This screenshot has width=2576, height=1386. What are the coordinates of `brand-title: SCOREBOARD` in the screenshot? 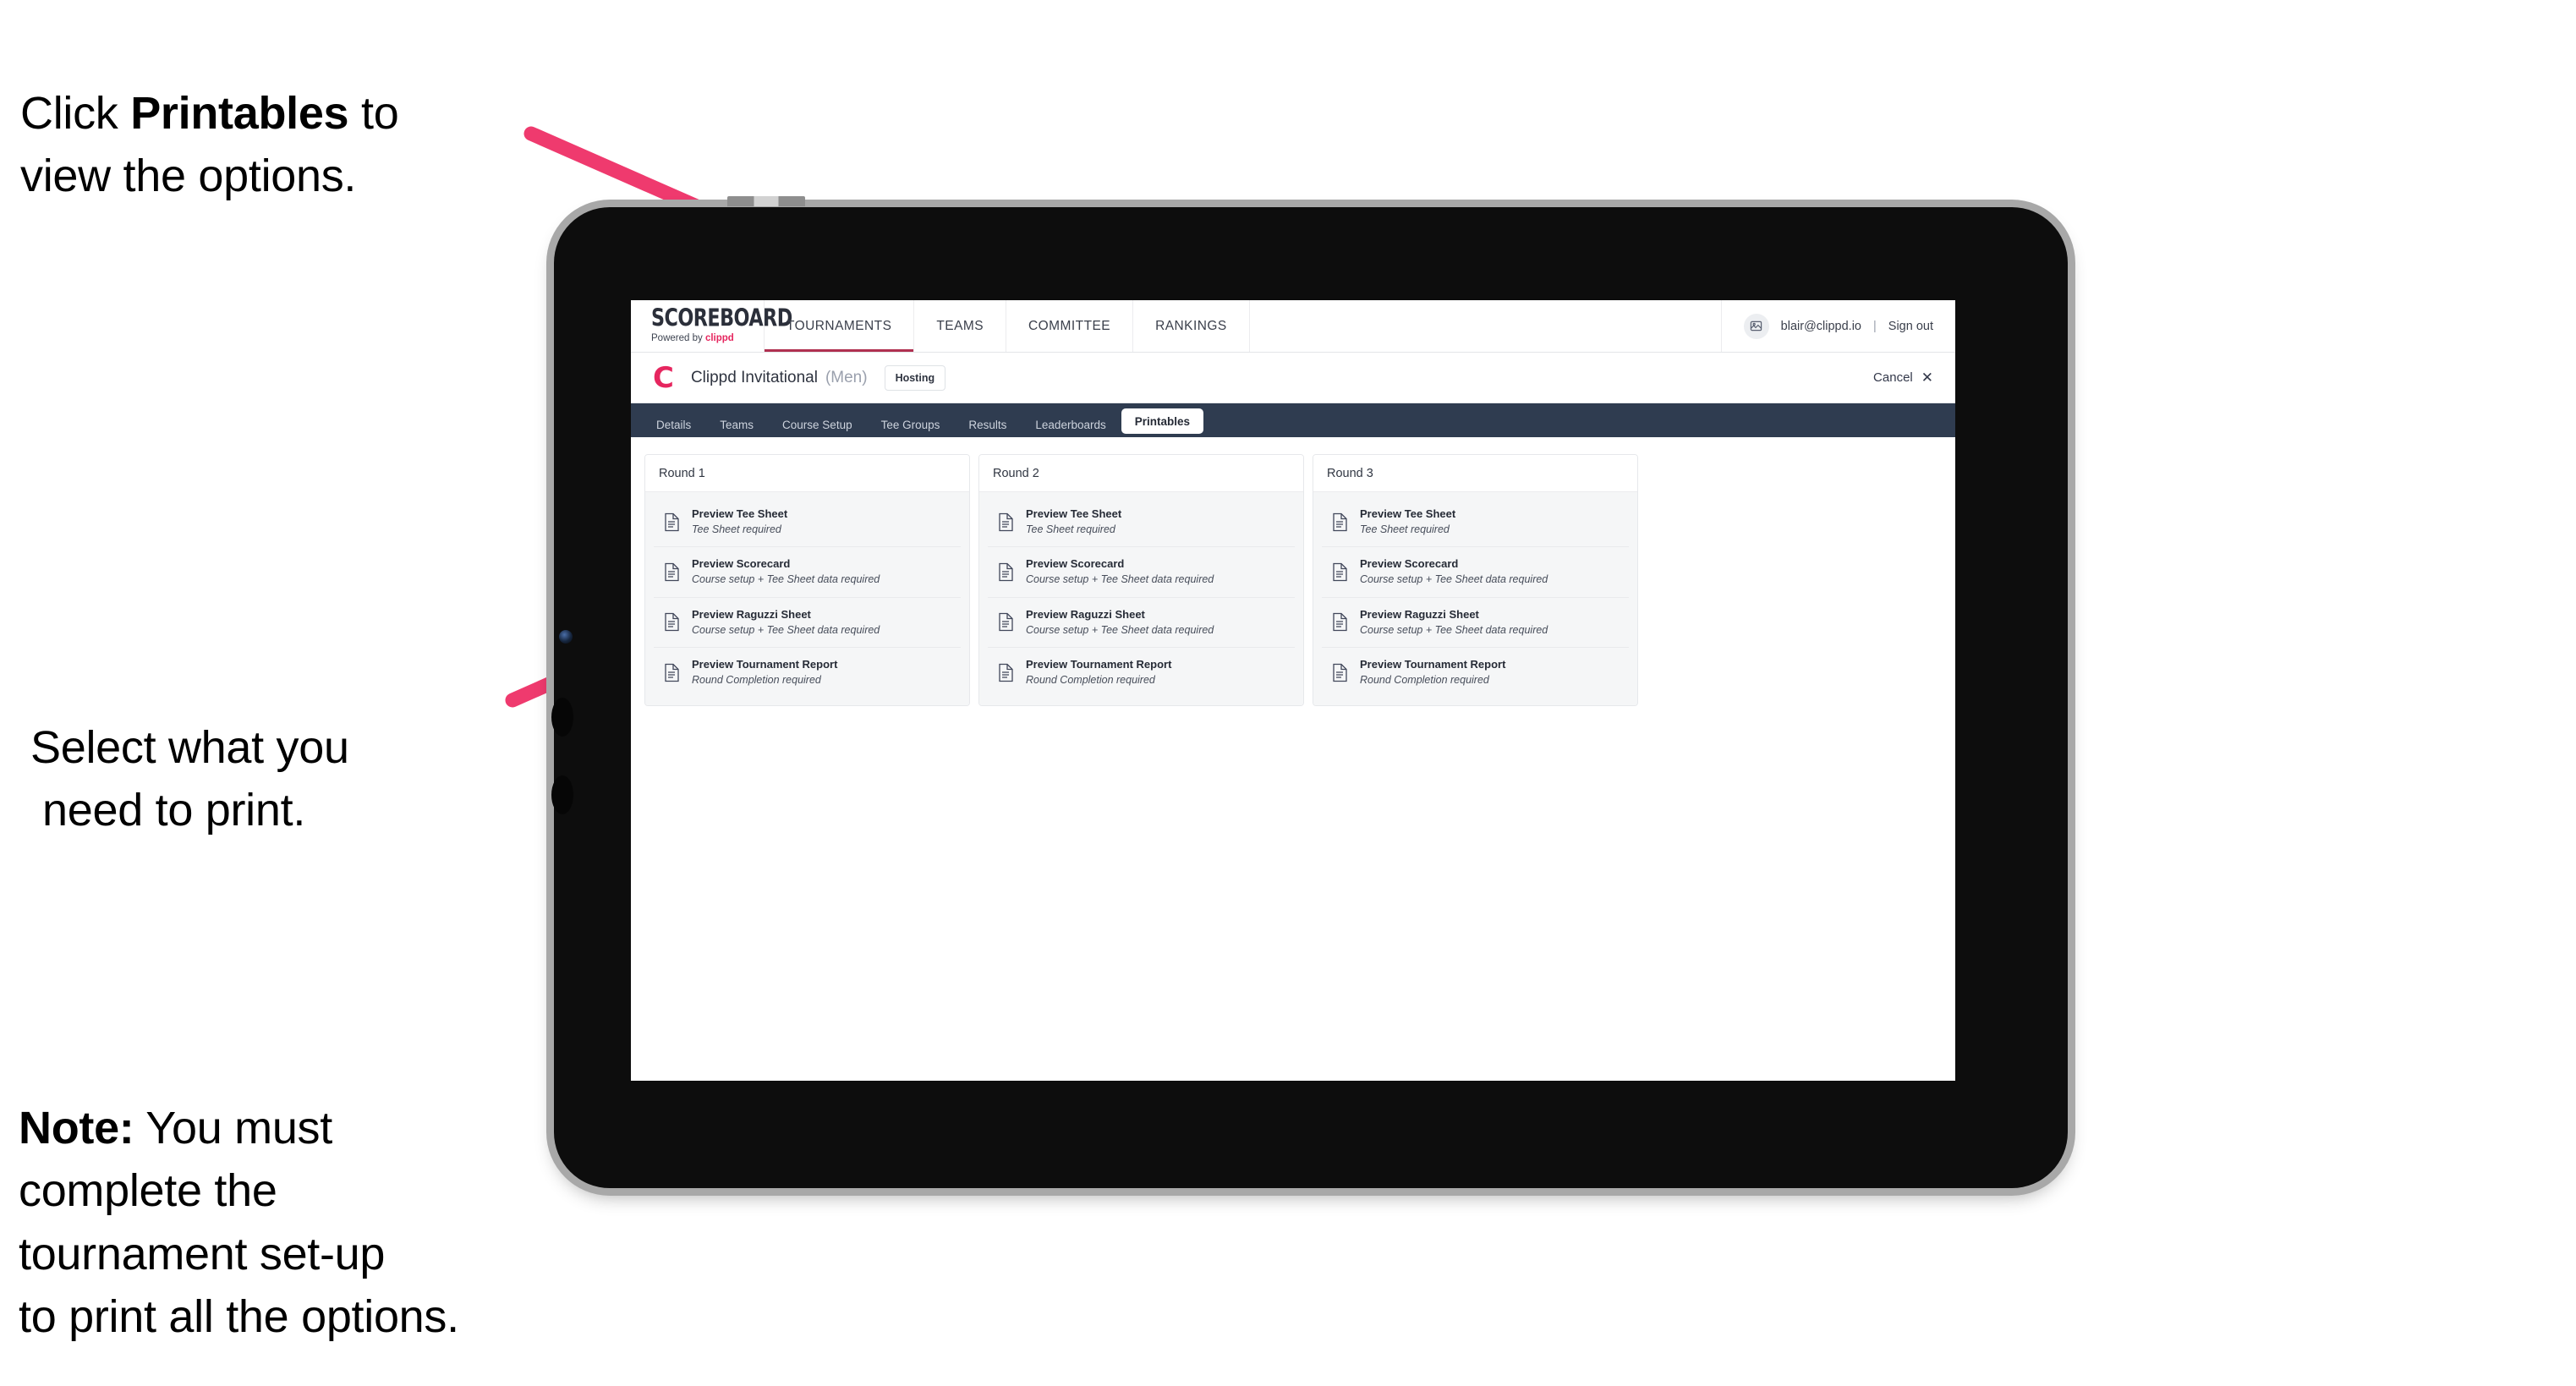 It's located at (721, 318).